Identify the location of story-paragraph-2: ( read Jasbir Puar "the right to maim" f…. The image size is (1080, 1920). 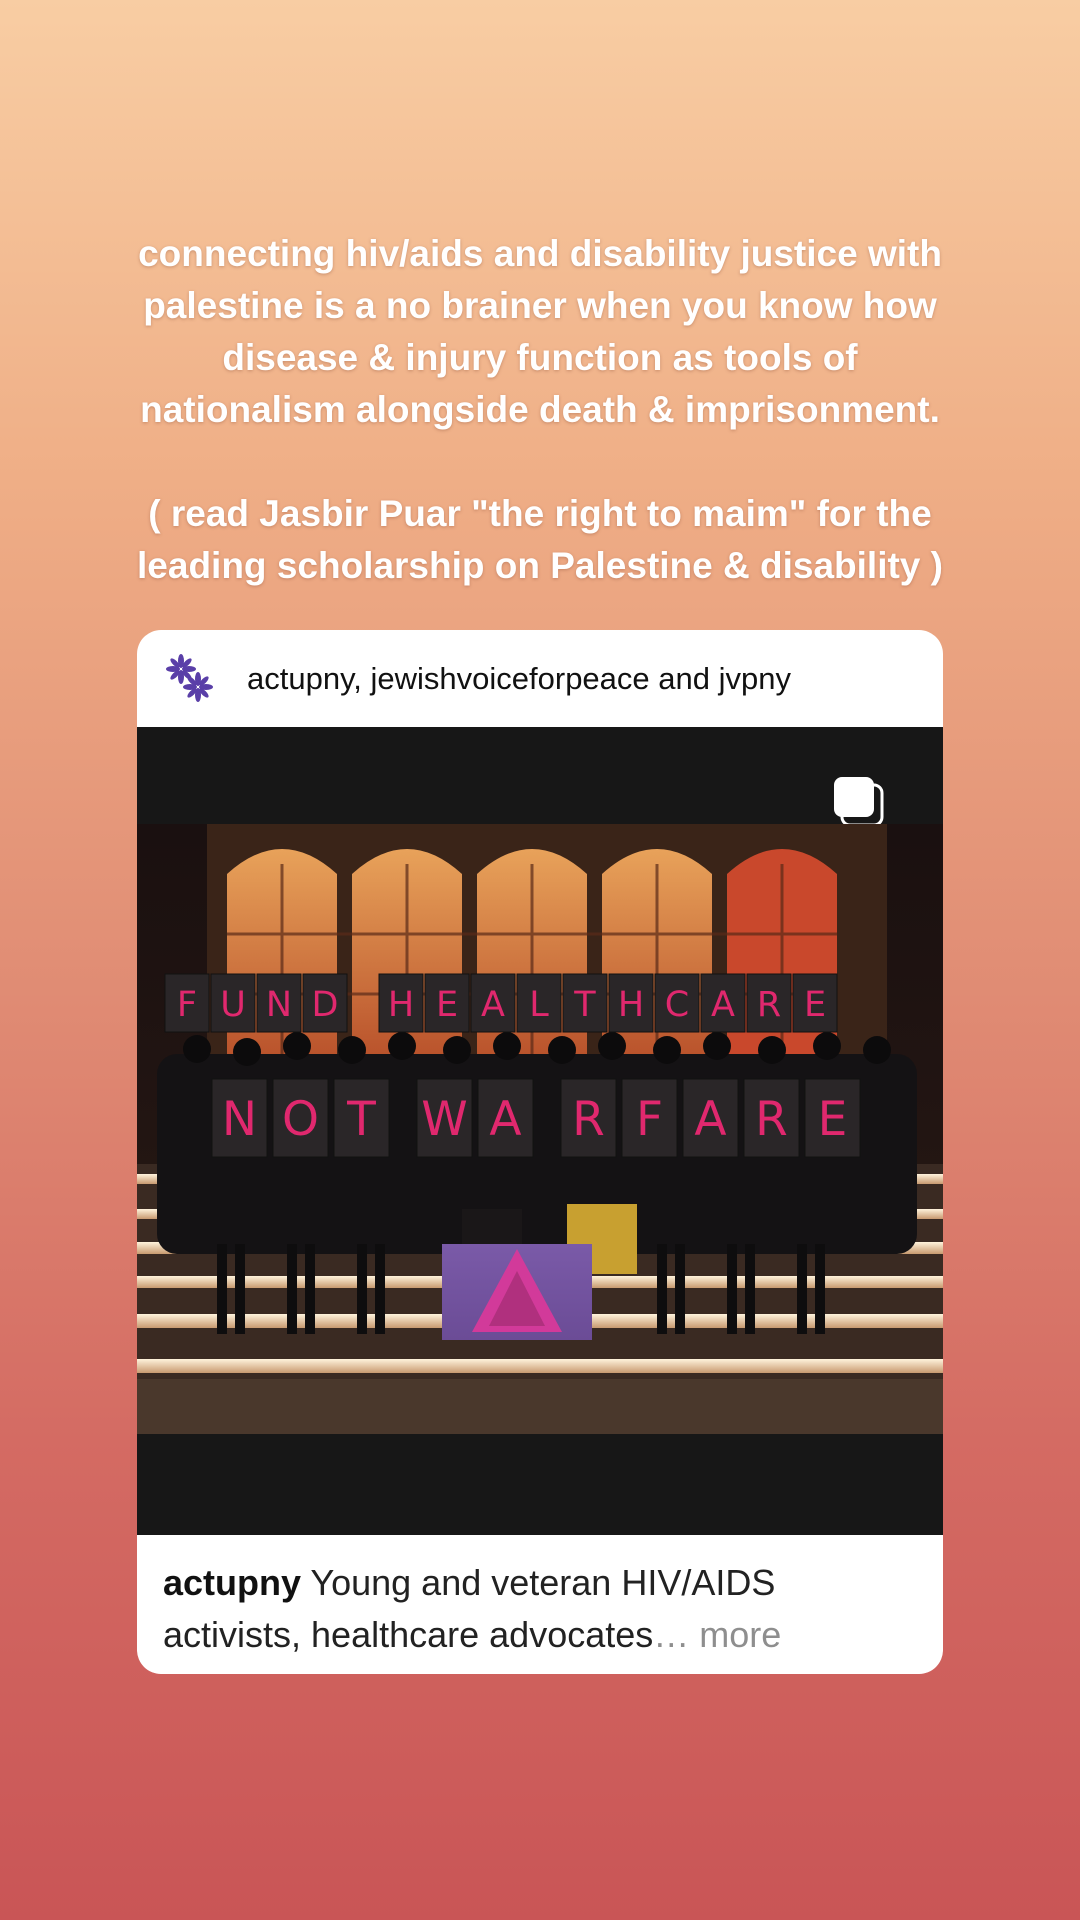
(540, 539).